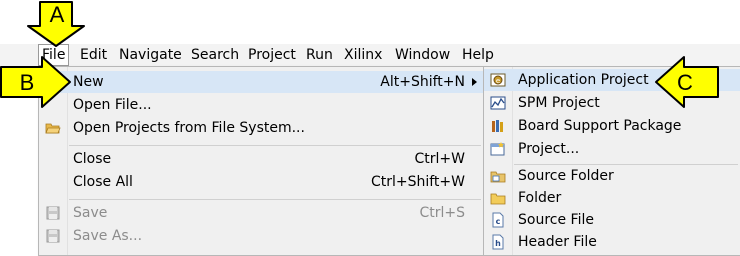  I want to click on callout-b-label: B, so click(27, 82).